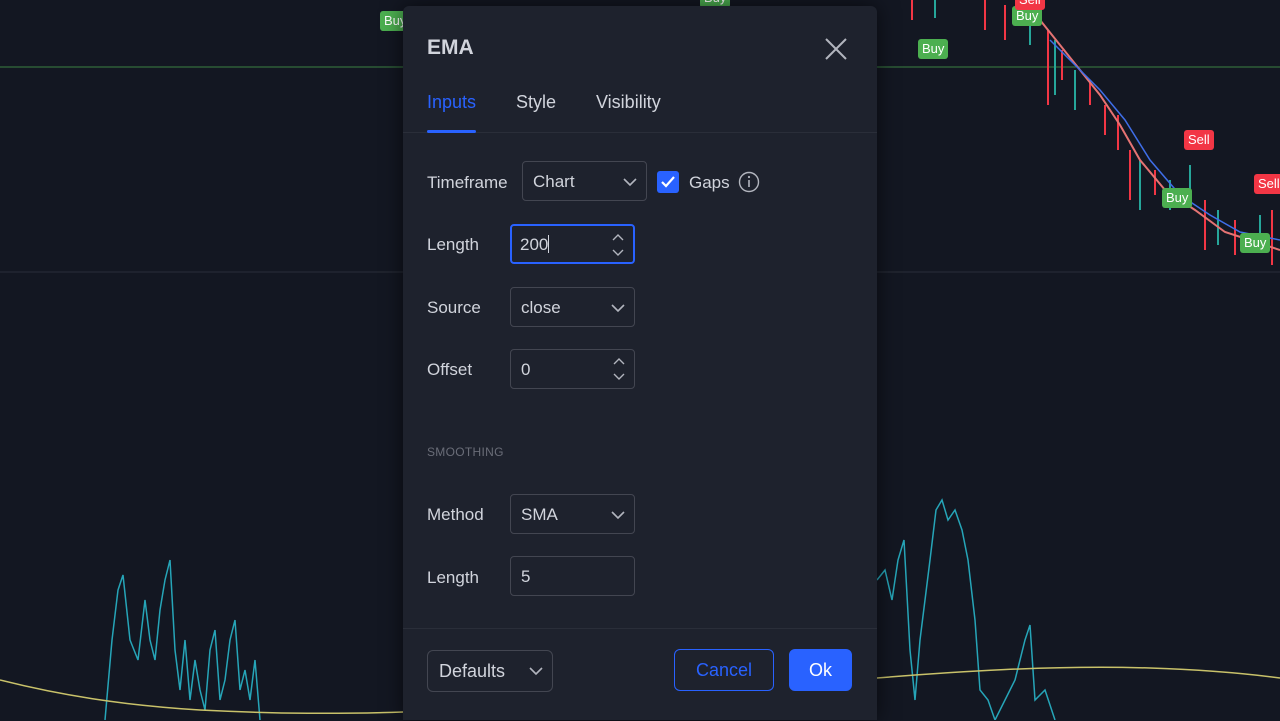 Image resolution: width=1280 pixels, height=721 pixels. I want to click on smoothing-length-label: Length, so click(453, 577).